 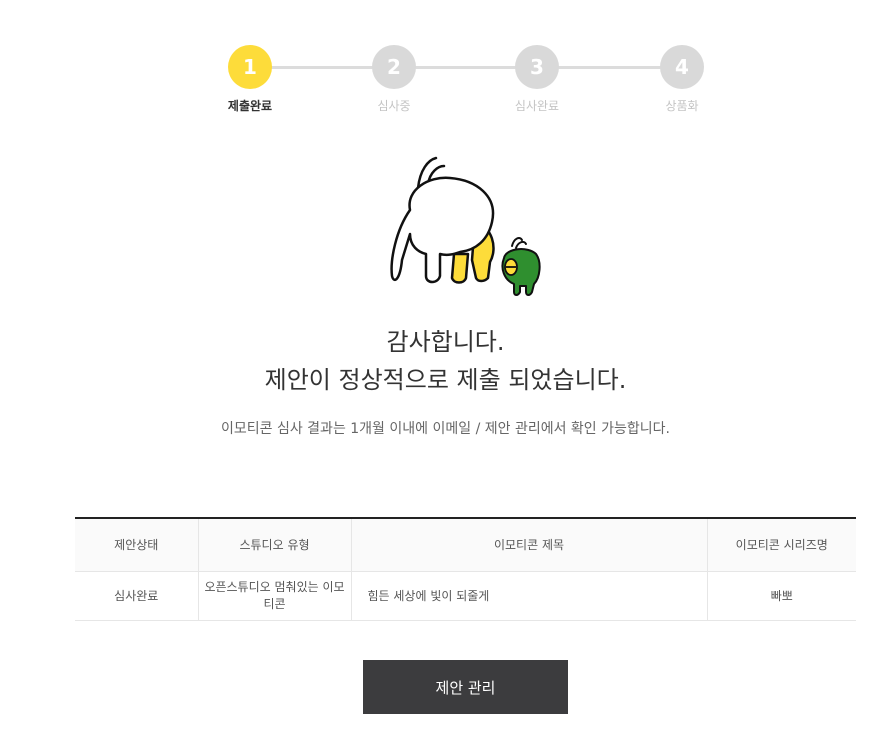 I want to click on cell-emoticon-title: 힘든 세상에 빛이 되줄게, so click(x=528, y=596).